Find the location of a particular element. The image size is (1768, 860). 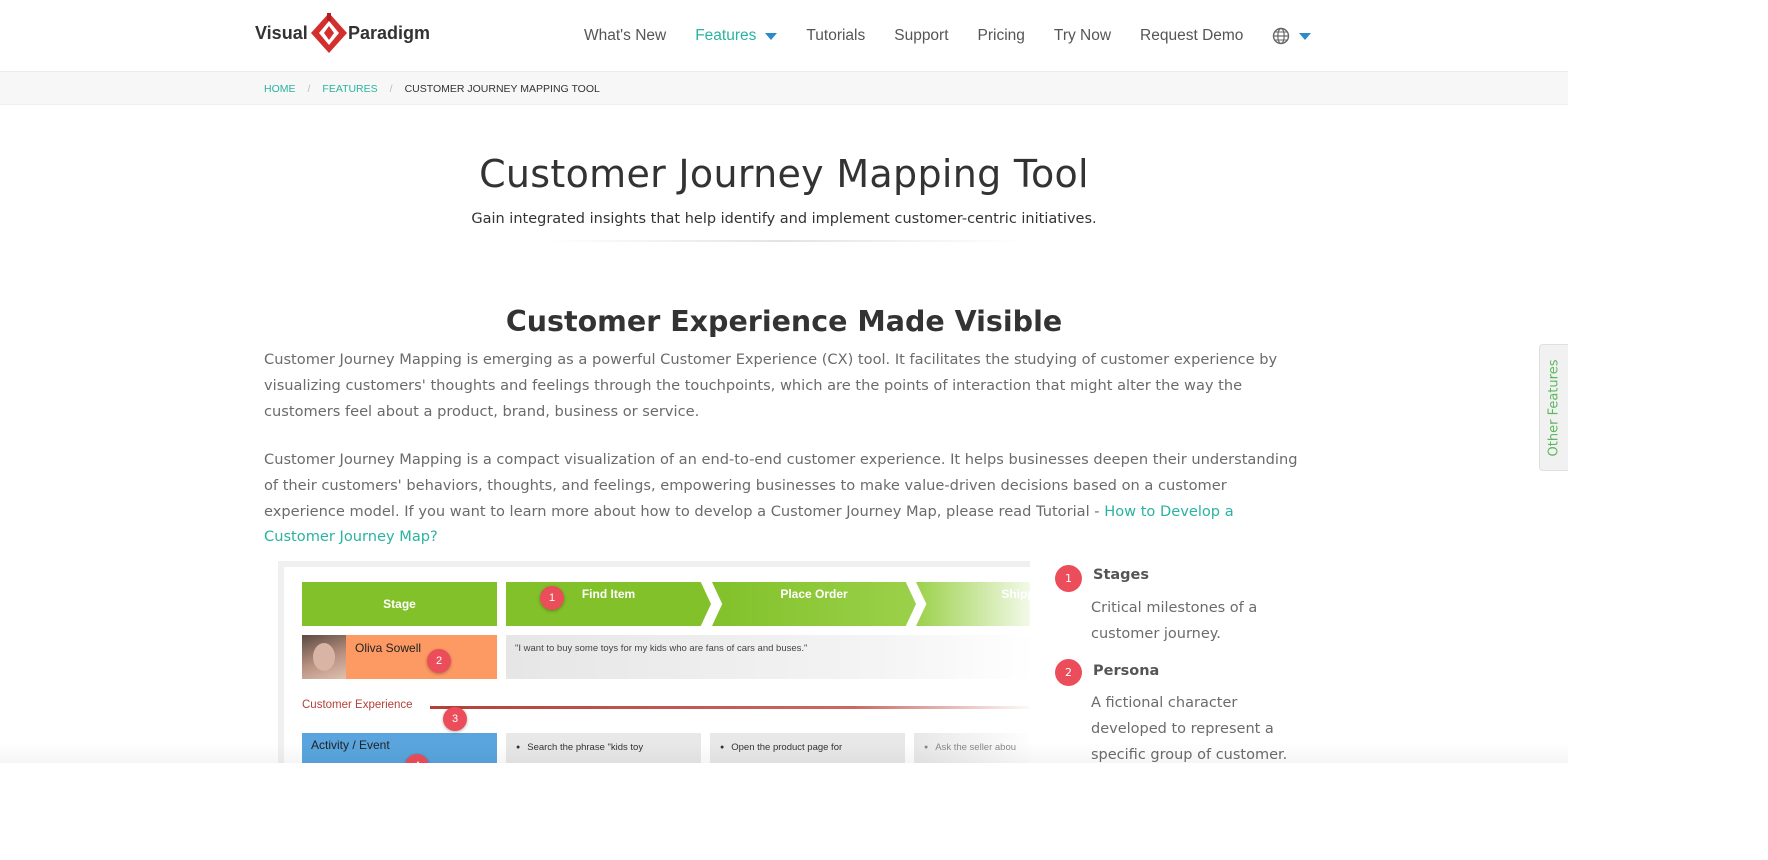

stage-chevron: Place Order is located at coordinates (814, 604).